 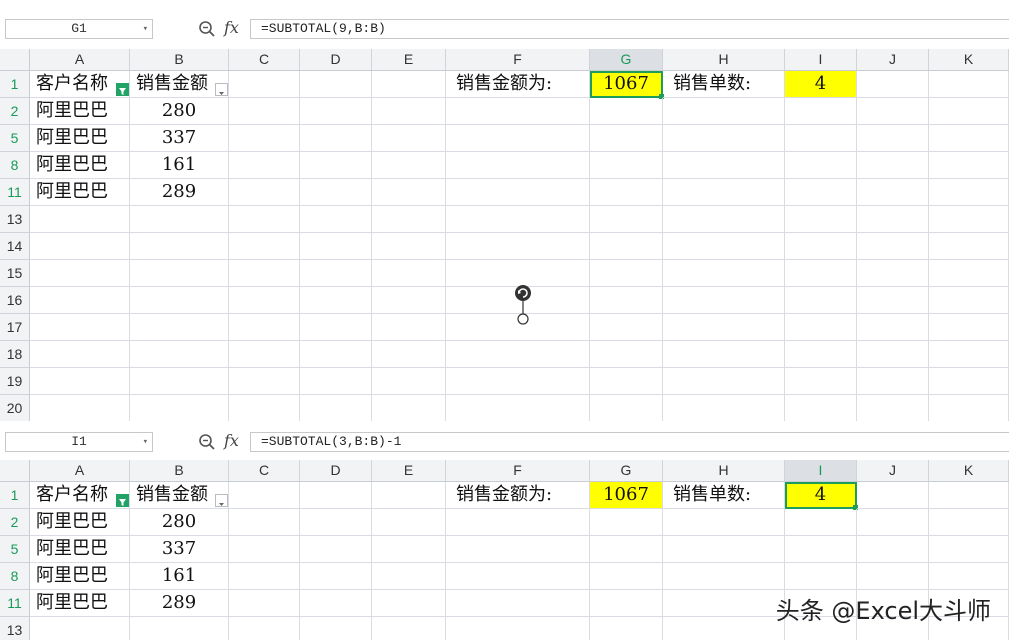 I want to click on name-box: G1 ▾, so click(x=79, y=29).